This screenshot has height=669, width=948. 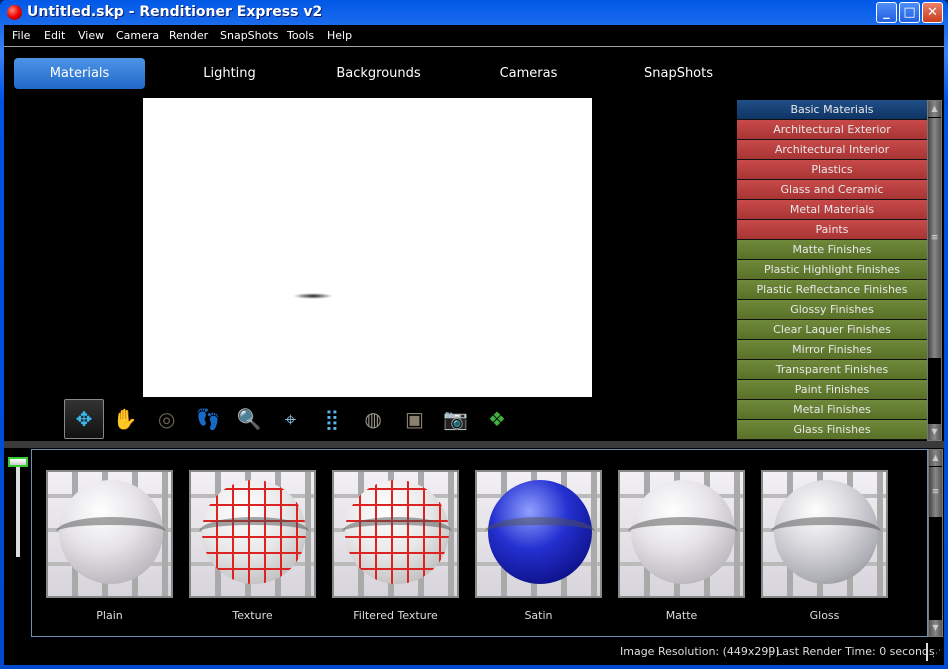 I want to click on disc-icon: ◍, so click(x=373, y=419).